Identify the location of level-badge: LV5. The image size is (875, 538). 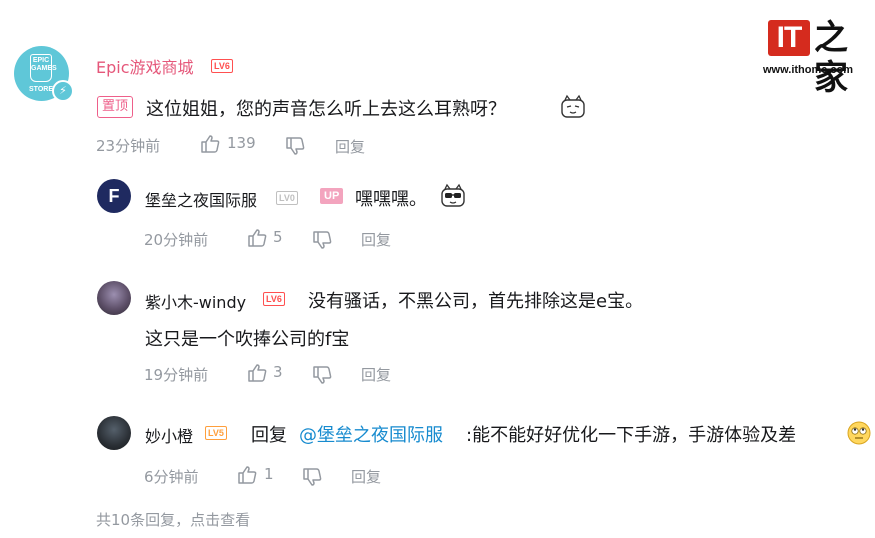
(216, 433).